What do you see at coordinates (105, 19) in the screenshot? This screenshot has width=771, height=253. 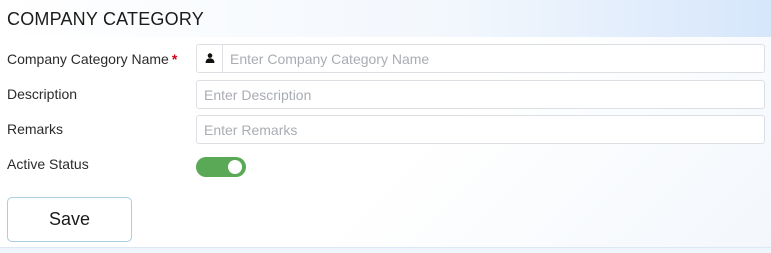 I see `page-title: COMPANY CATEGORY` at bounding box center [105, 19].